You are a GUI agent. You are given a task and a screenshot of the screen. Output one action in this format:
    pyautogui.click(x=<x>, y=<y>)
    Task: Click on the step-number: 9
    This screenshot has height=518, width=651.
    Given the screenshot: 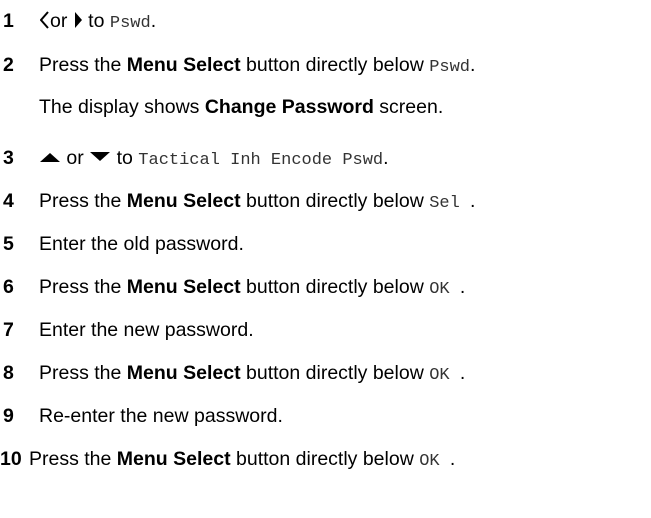 What is the action you would take?
    pyautogui.click(x=8, y=416)
    